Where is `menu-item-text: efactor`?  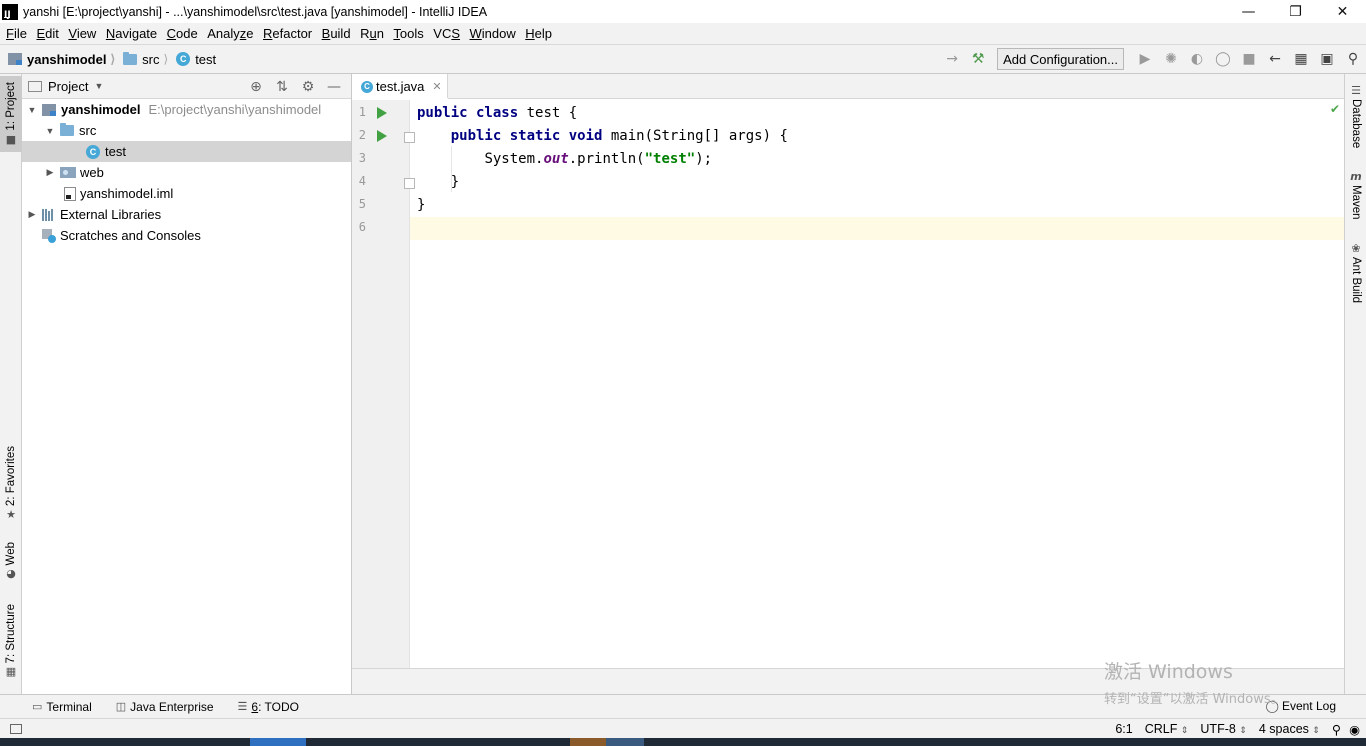 menu-item-text: efactor is located at coordinates (292, 33).